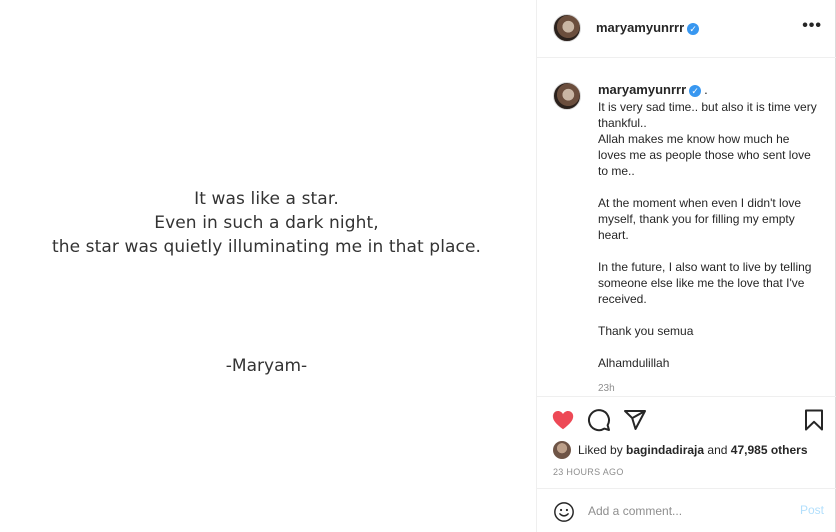  Describe the element at coordinates (706, 89) in the screenshot. I see `caption-suffix: .` at that location.